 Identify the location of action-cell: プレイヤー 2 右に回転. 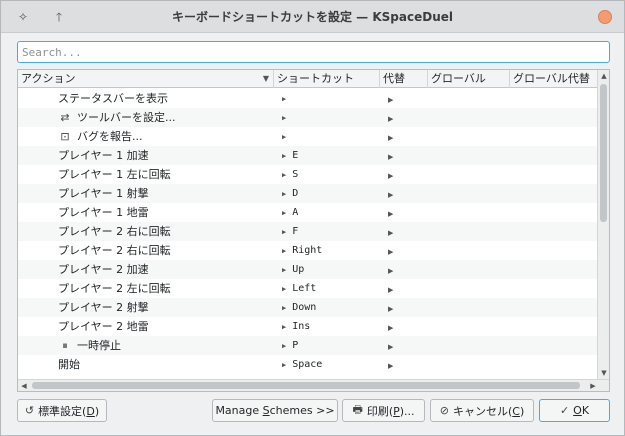
(165, 250).